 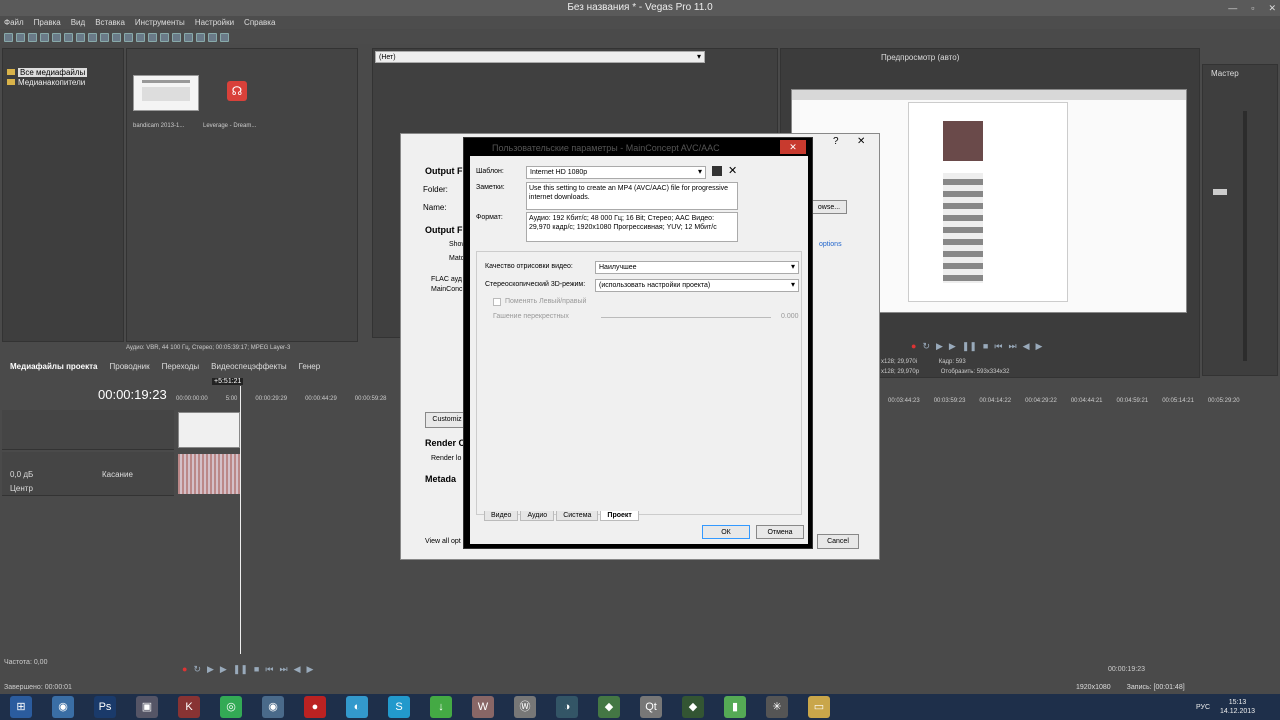 I want to click on audio-track-header: 0,0 дБ Касание Центр, so click(x=88, y=474).